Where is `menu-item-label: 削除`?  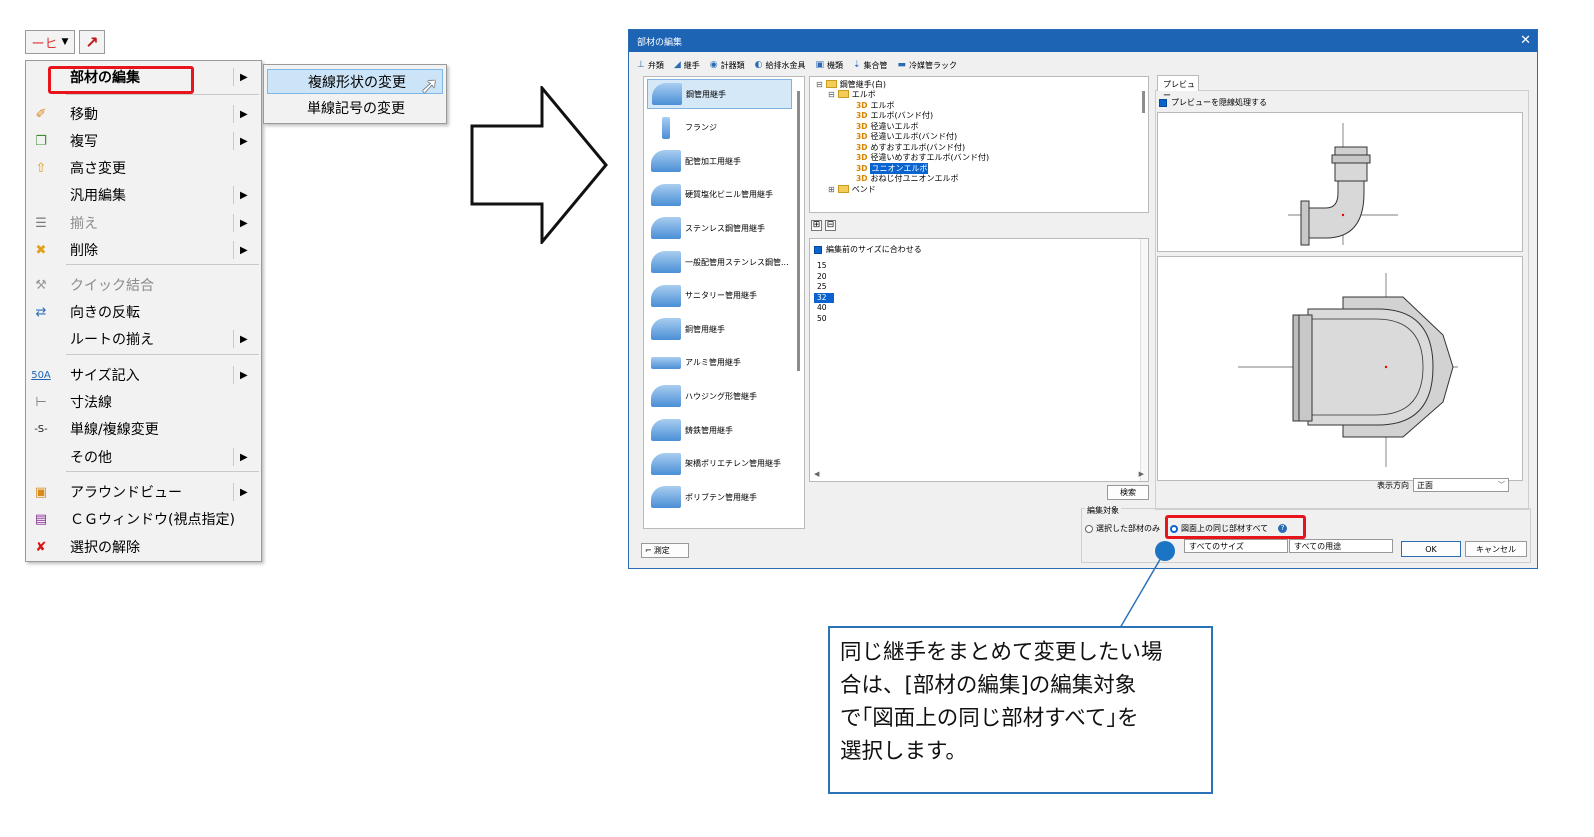
menu-item-label: 削除 is located at coordinates (84, 251).